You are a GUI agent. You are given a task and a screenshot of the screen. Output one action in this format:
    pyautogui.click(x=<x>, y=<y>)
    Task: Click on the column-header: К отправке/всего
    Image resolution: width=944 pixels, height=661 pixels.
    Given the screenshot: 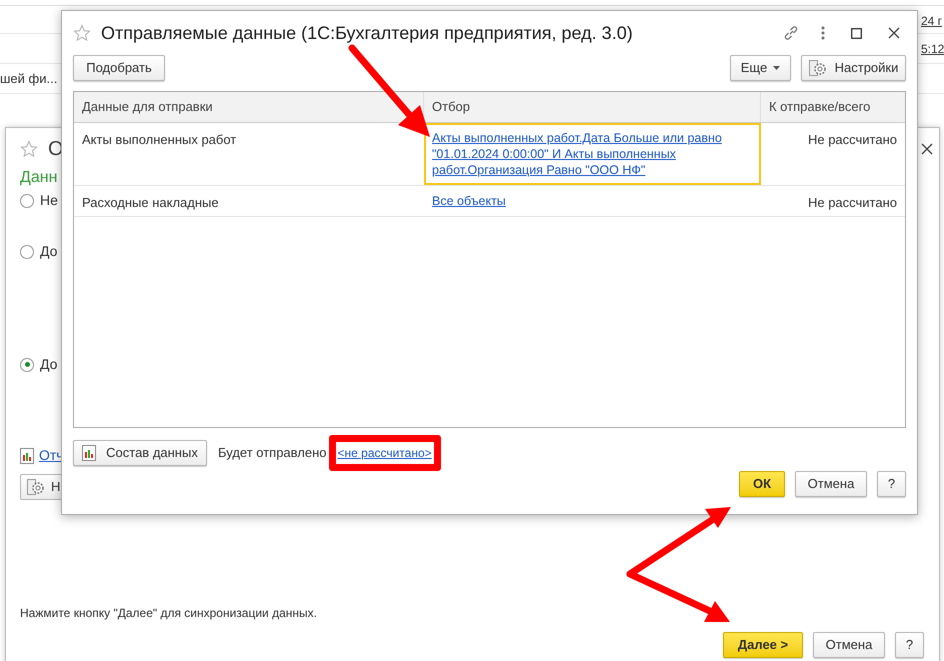 What is the action you would take?
    pyautogui.click(x=833, y=107)
    